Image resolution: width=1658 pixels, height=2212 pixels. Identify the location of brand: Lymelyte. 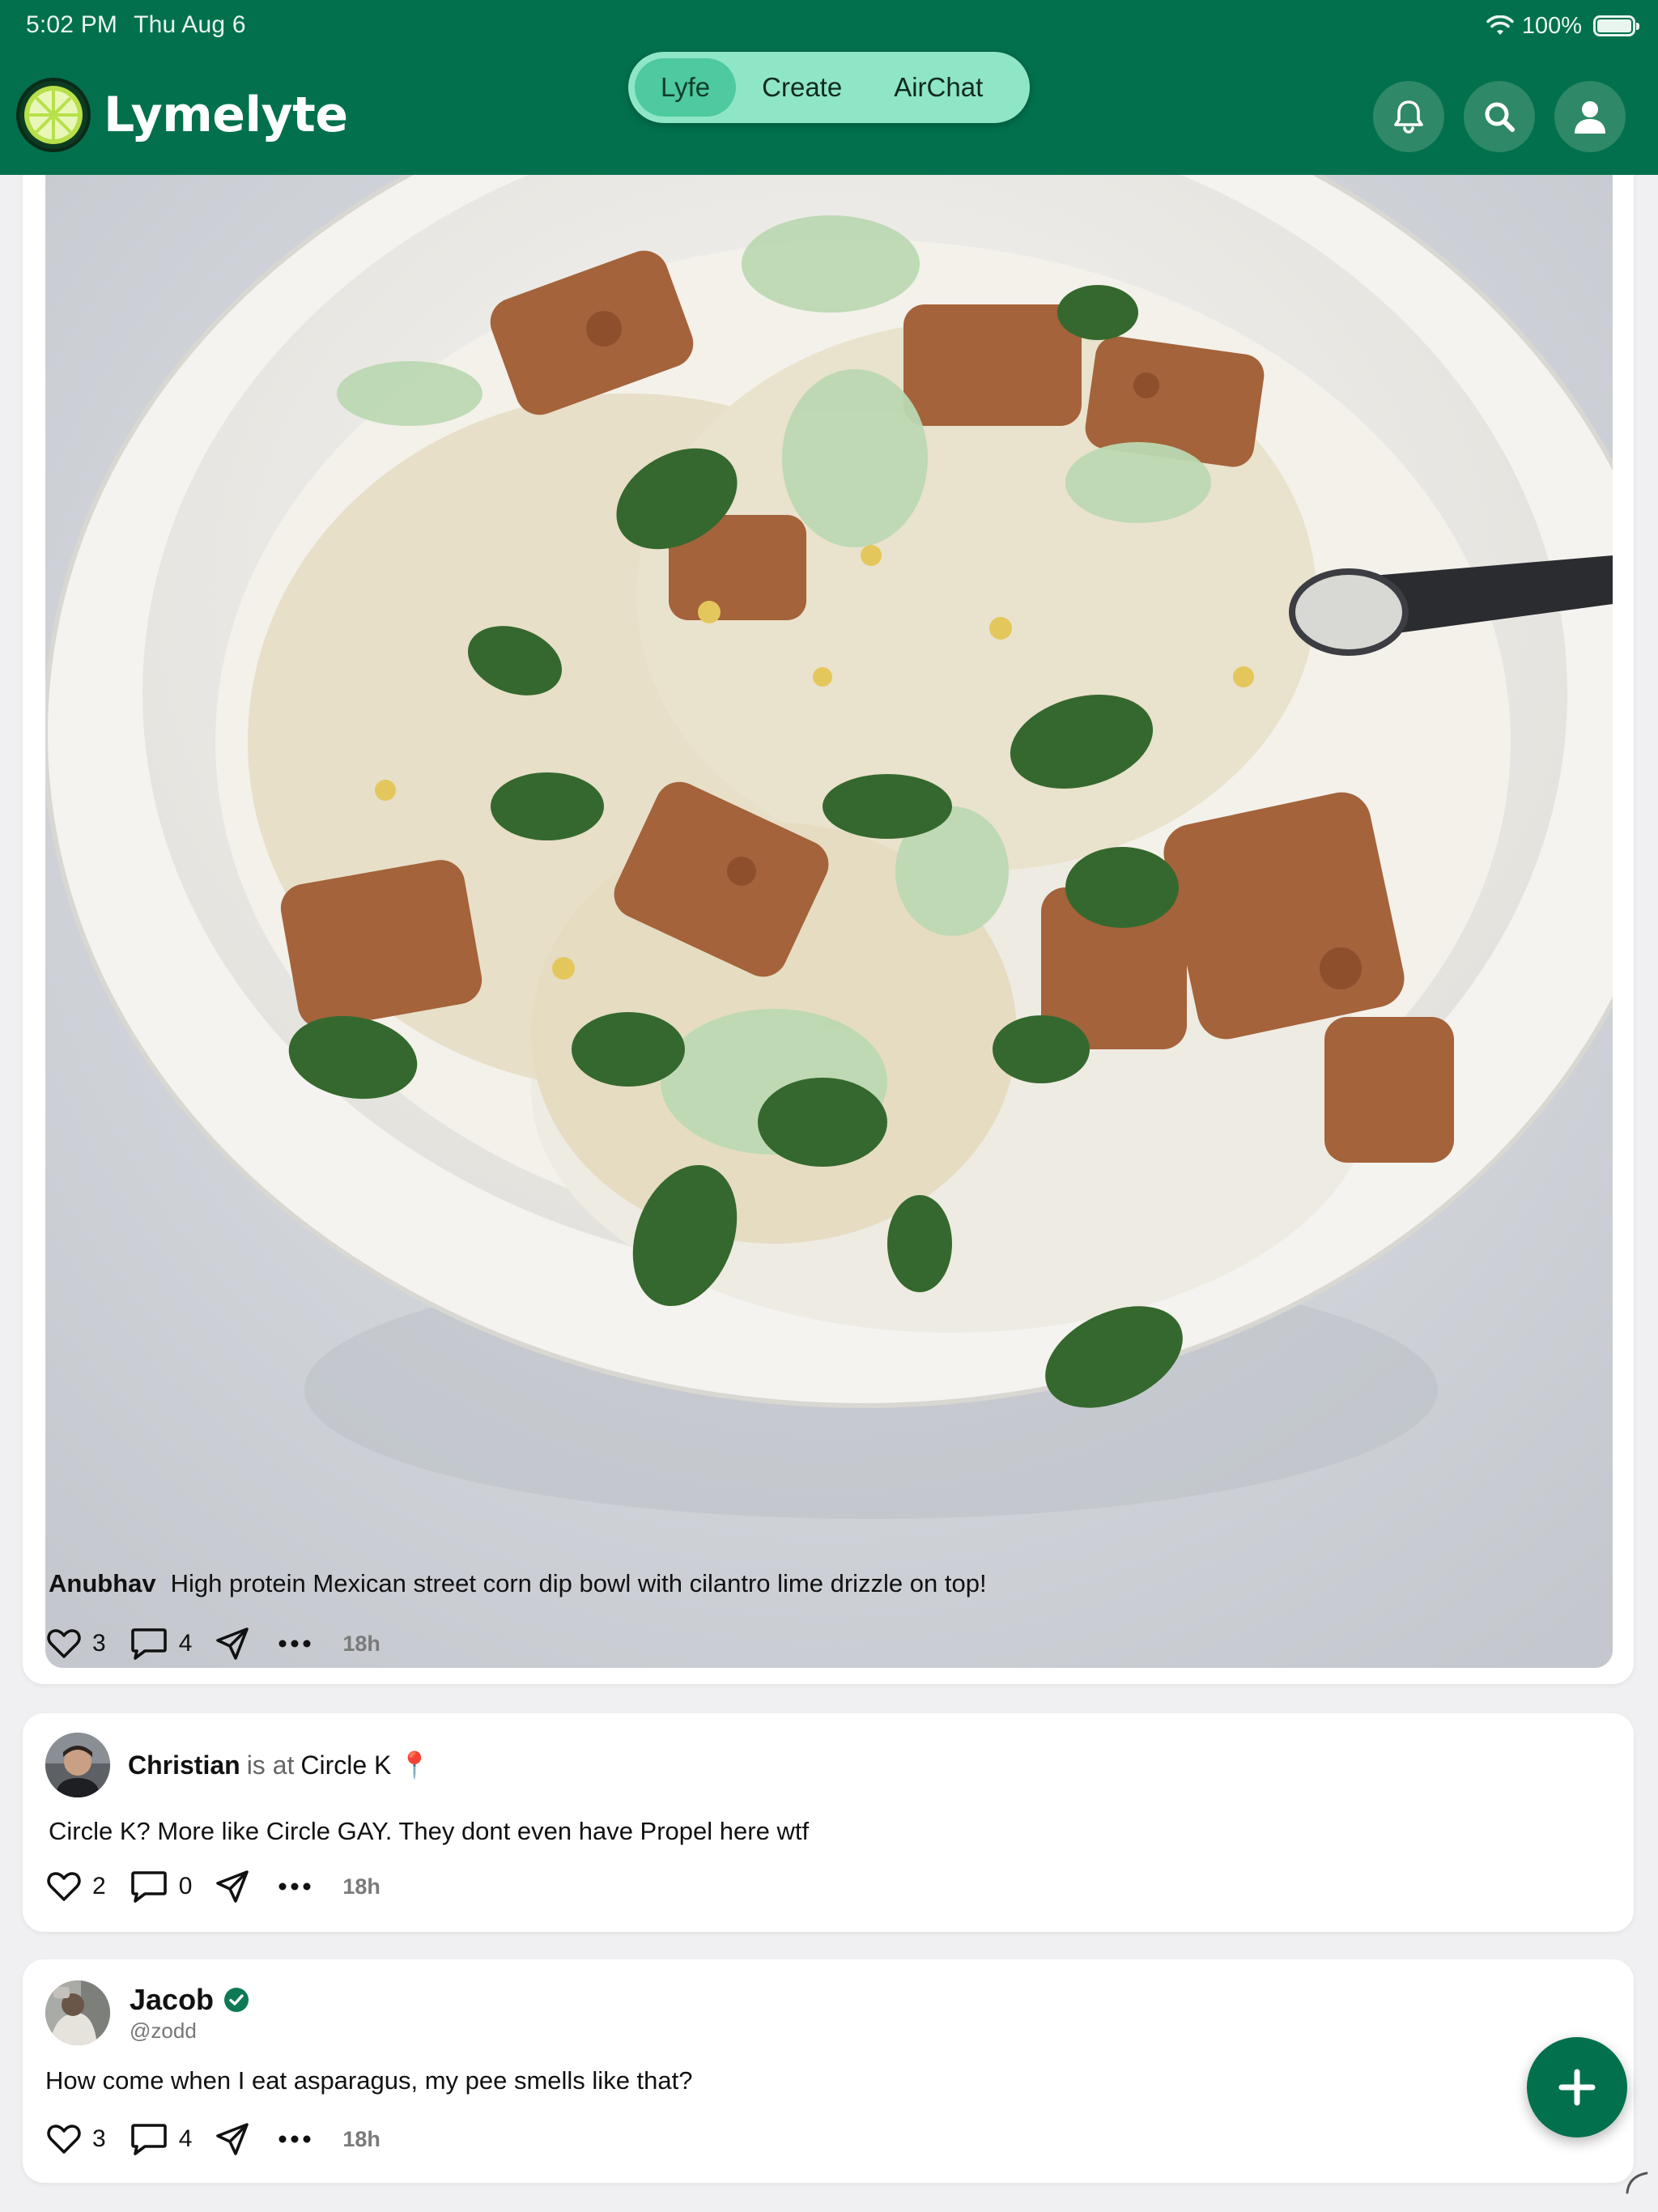
(182, 115).